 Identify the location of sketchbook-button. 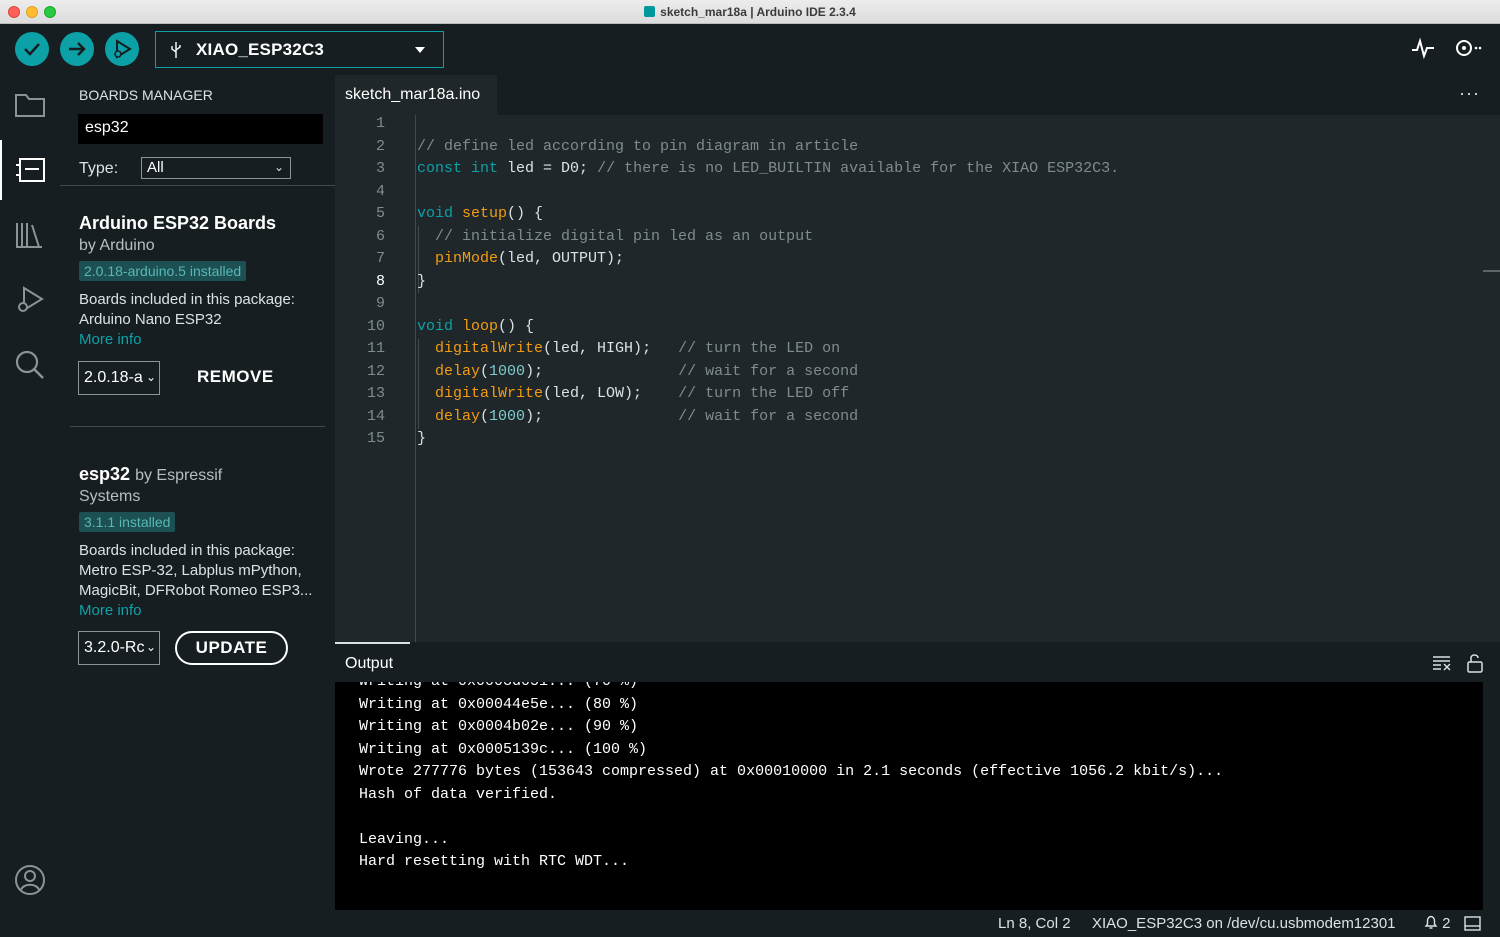
(30, 105).